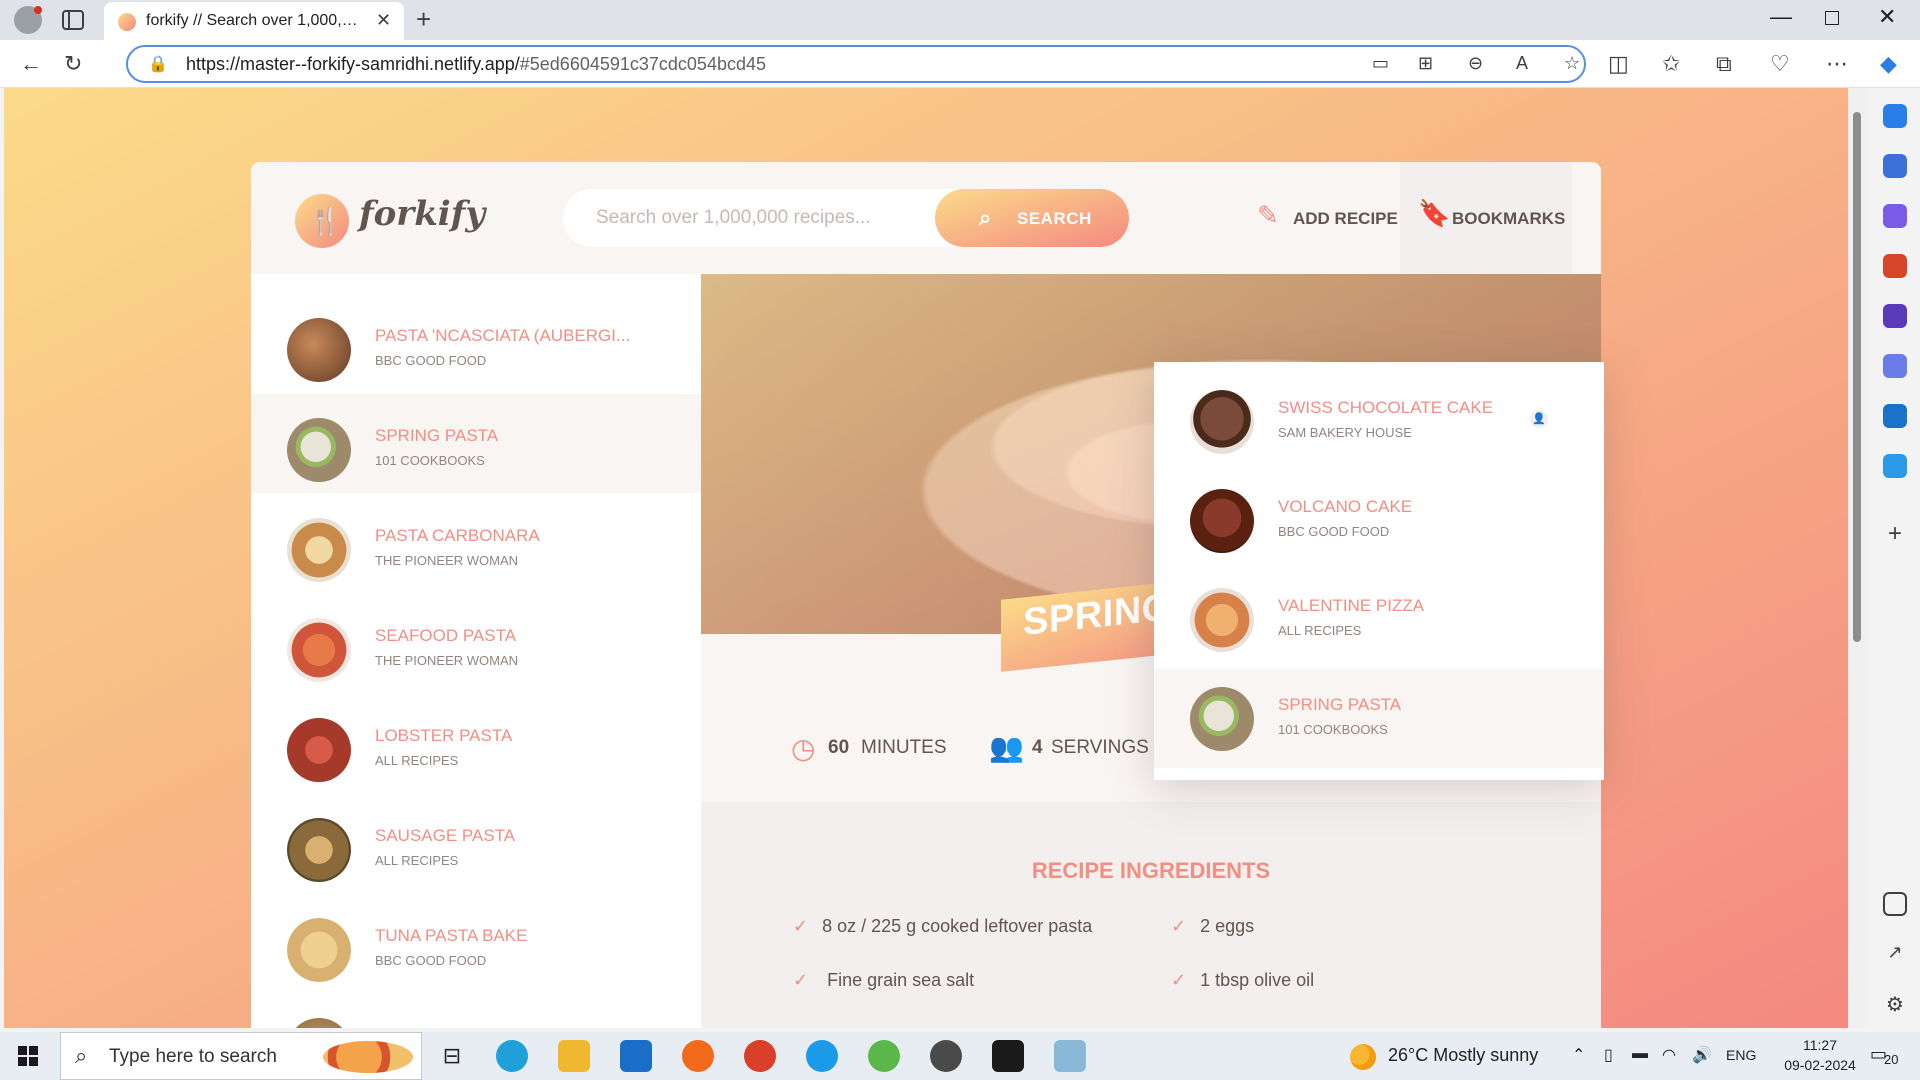 This screenshot has width=1920, height=1080. I want to click on search-button-label: SEARCH, so click(1054, 218).